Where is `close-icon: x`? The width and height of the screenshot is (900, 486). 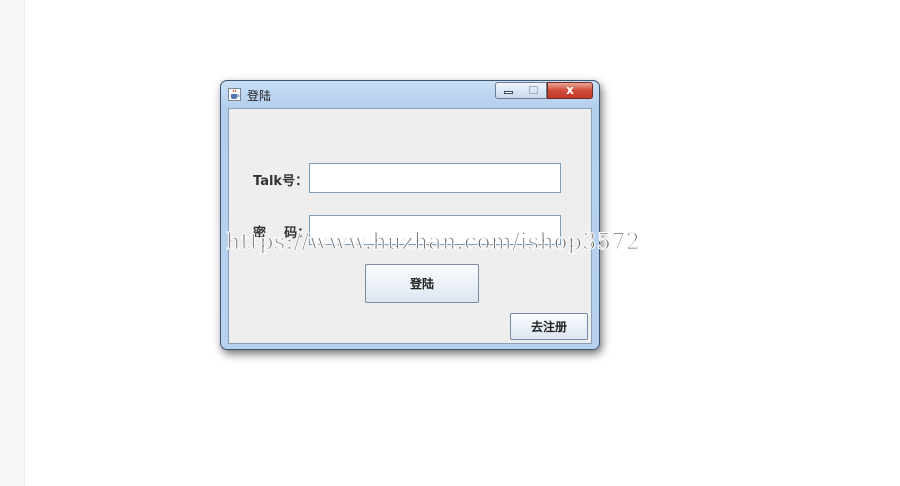 close-icon: x is located at coordinates (570, 90).